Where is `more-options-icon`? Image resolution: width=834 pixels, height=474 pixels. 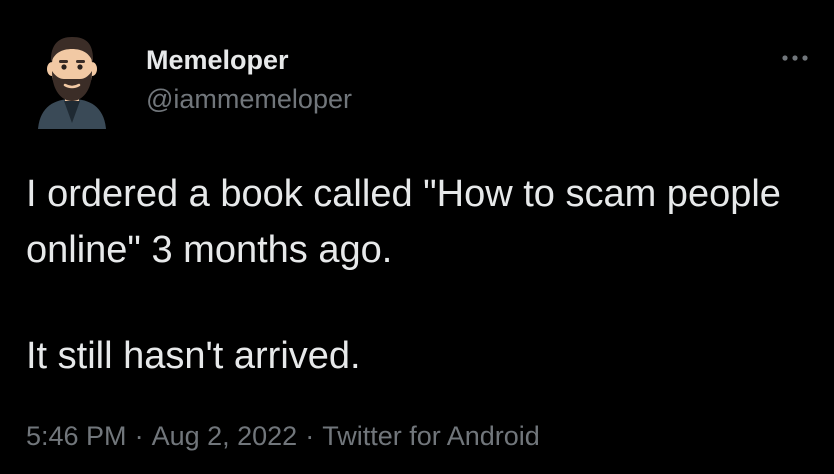 more-options-icon is located at coordinates (795, 58).